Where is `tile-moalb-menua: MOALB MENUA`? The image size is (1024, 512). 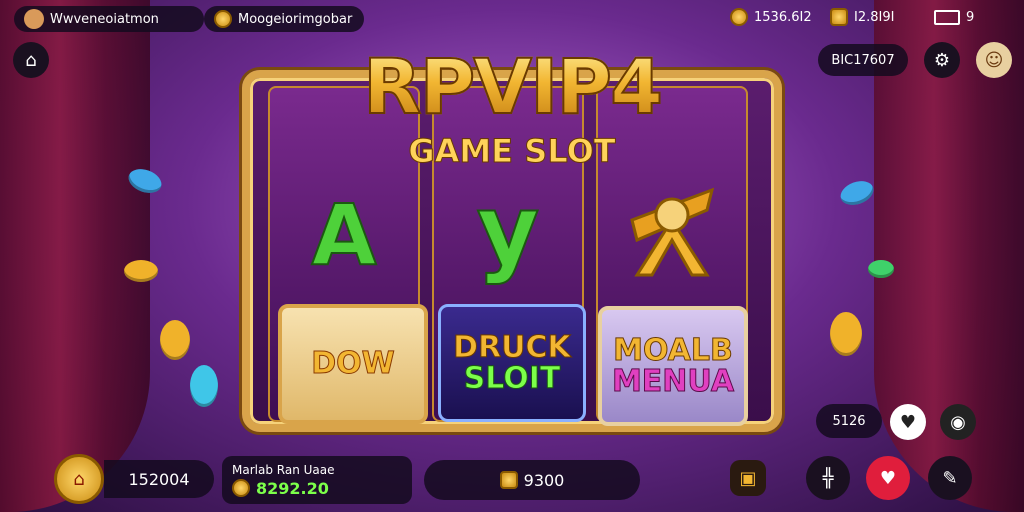 tile-moalb-menua: MOALB MENUA is located at coordinates (673, 366).